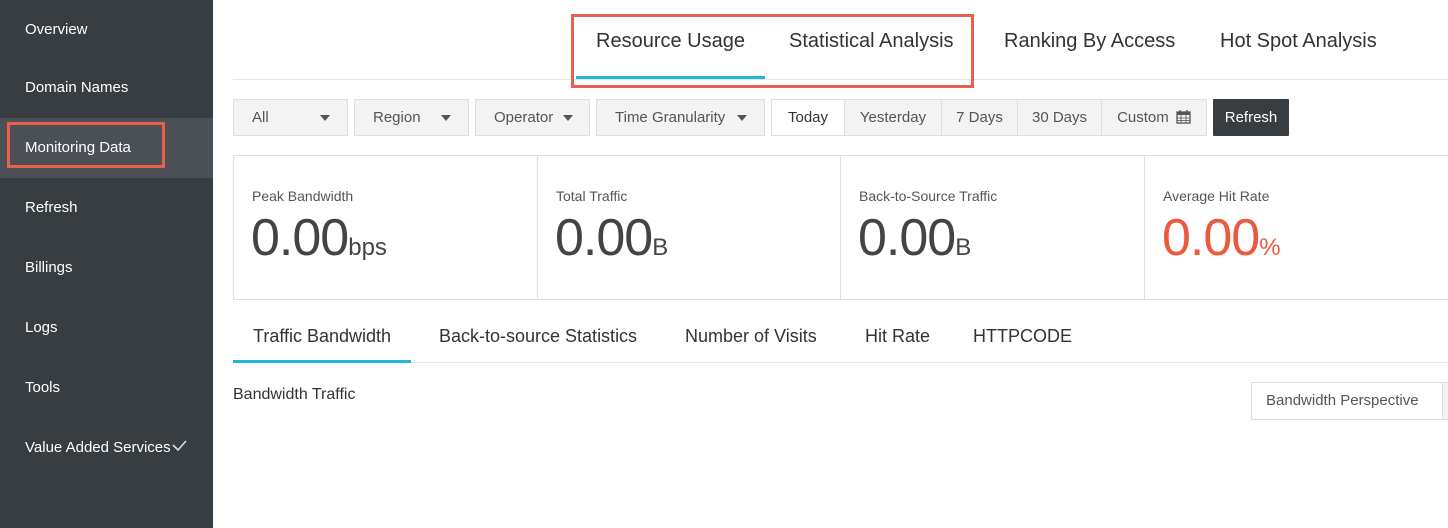 The width and height of the screenshot is (1448, 528). I want to click on range-today-button: Today, so click(808, 117).